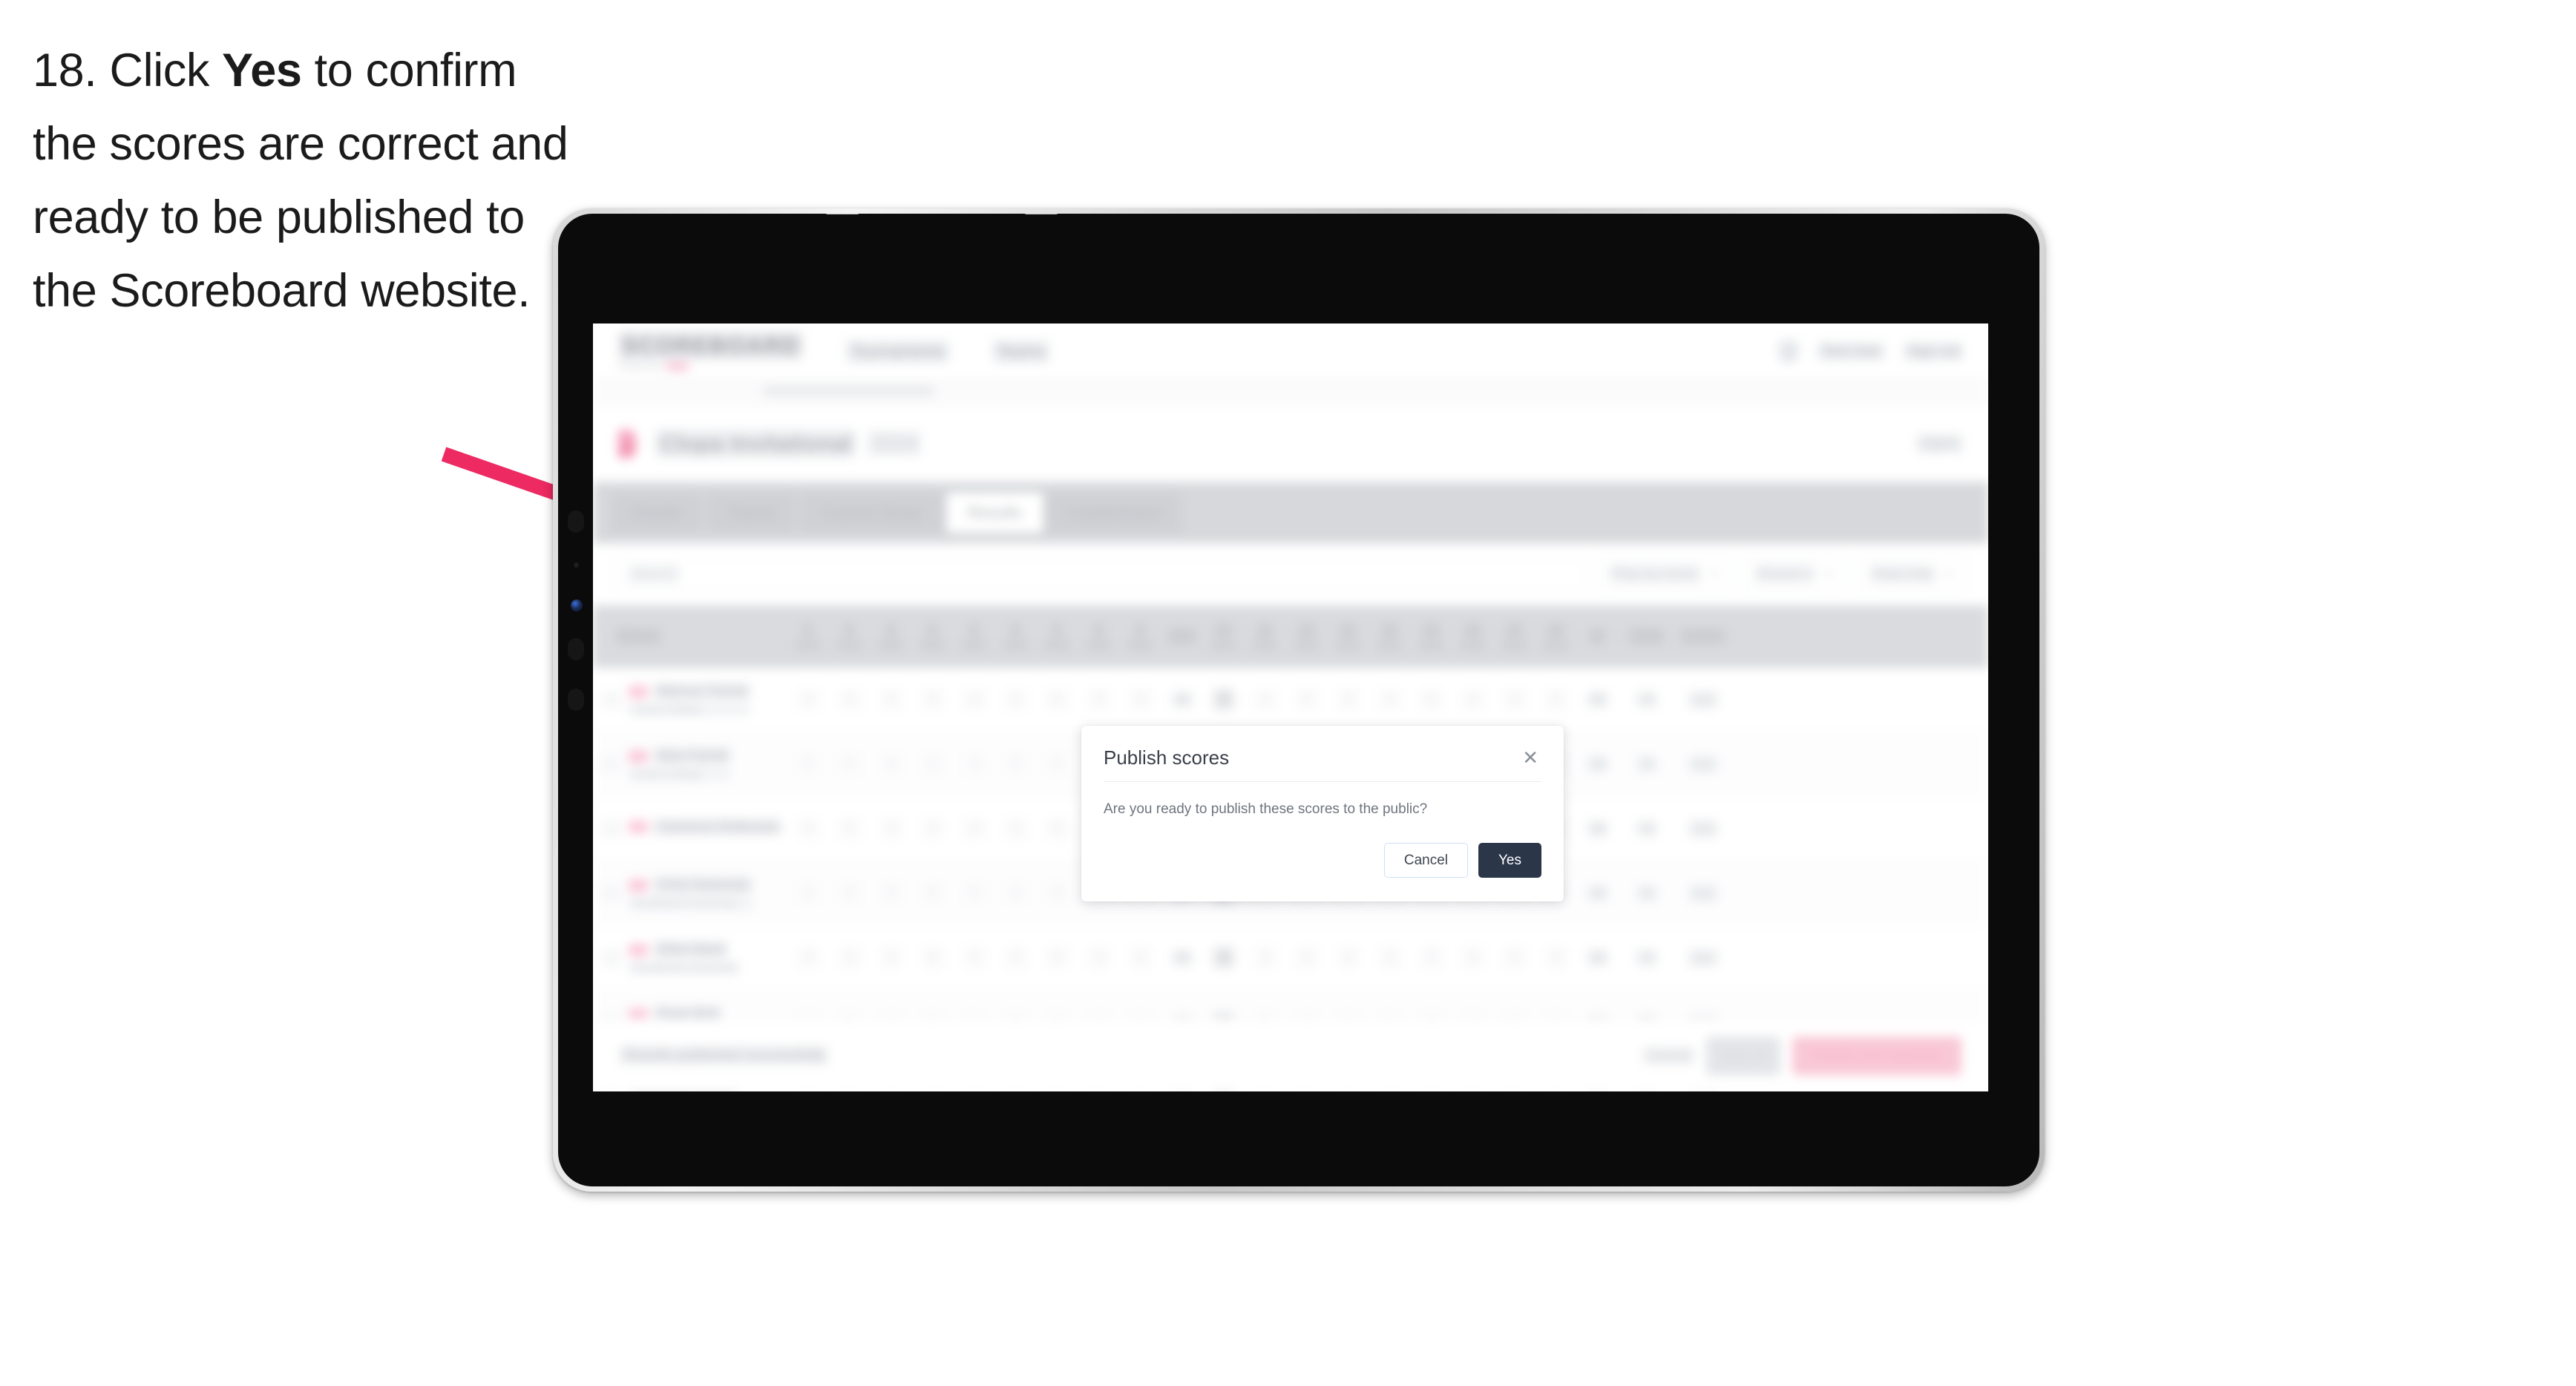 The image size is (2576, 1386). Describe the element at coordinates (1265, 636) in the screenshot. I see `table-header-hole-11: 11 Par 4` at that location.